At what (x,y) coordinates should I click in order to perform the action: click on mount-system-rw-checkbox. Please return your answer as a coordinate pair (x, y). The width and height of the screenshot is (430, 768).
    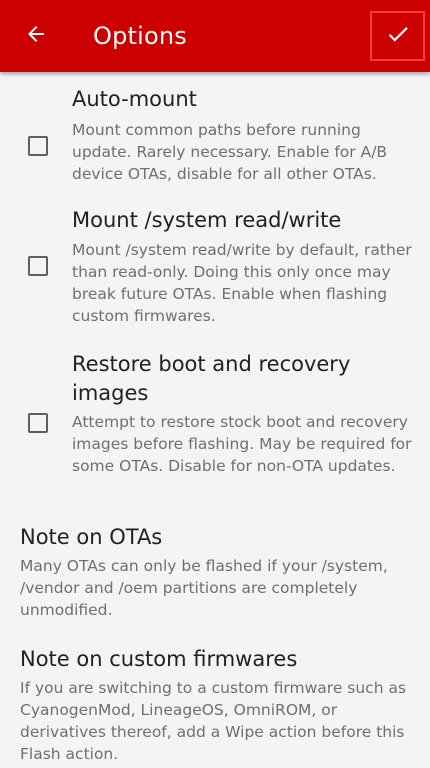
    Looking at the image, I should click on (38, 266).